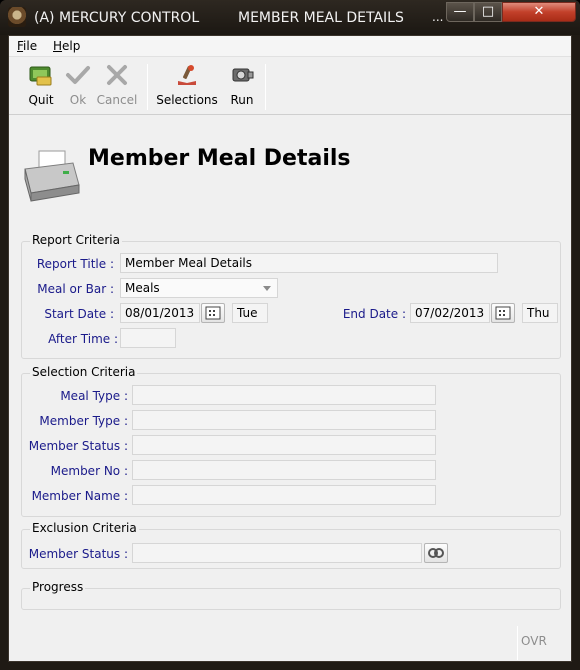 This screenshot has height=670, width=580. What do you see at coordinates (148, 338) in the screenshot?
I see `after-time-input` at bounding box center [148, 338].